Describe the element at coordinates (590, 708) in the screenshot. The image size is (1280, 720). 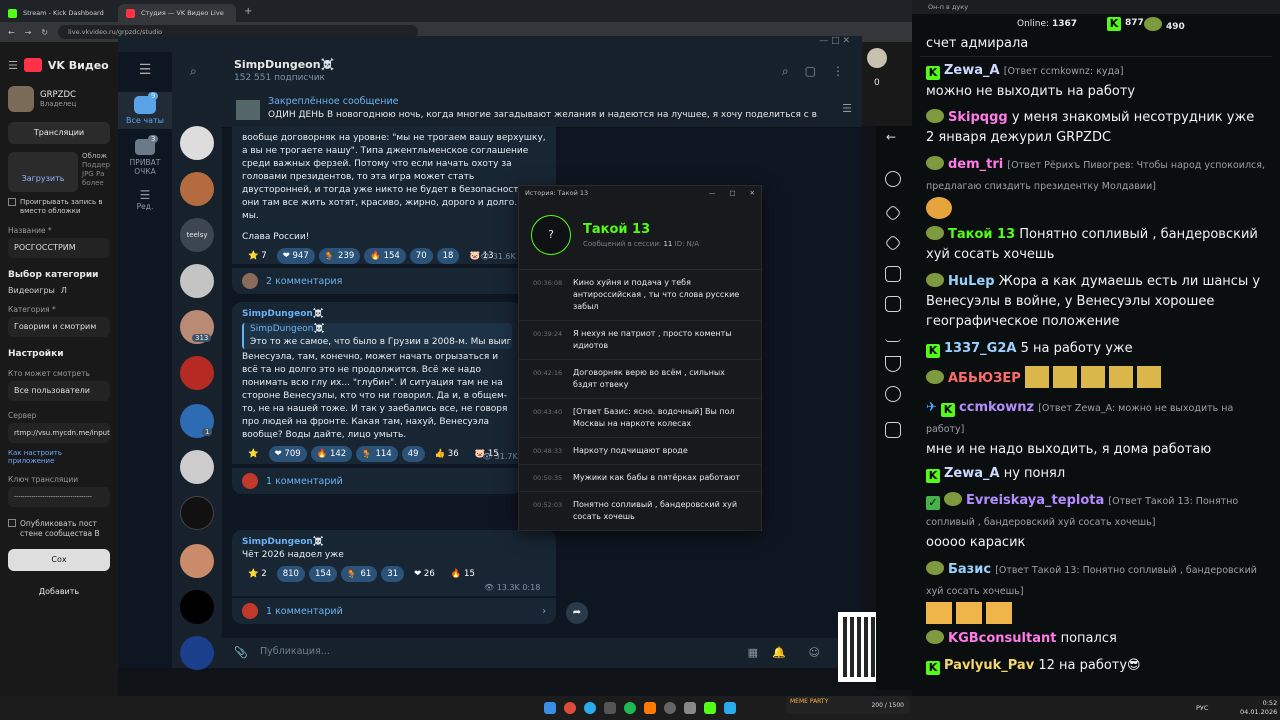
I see `telegram-icon` at that location.